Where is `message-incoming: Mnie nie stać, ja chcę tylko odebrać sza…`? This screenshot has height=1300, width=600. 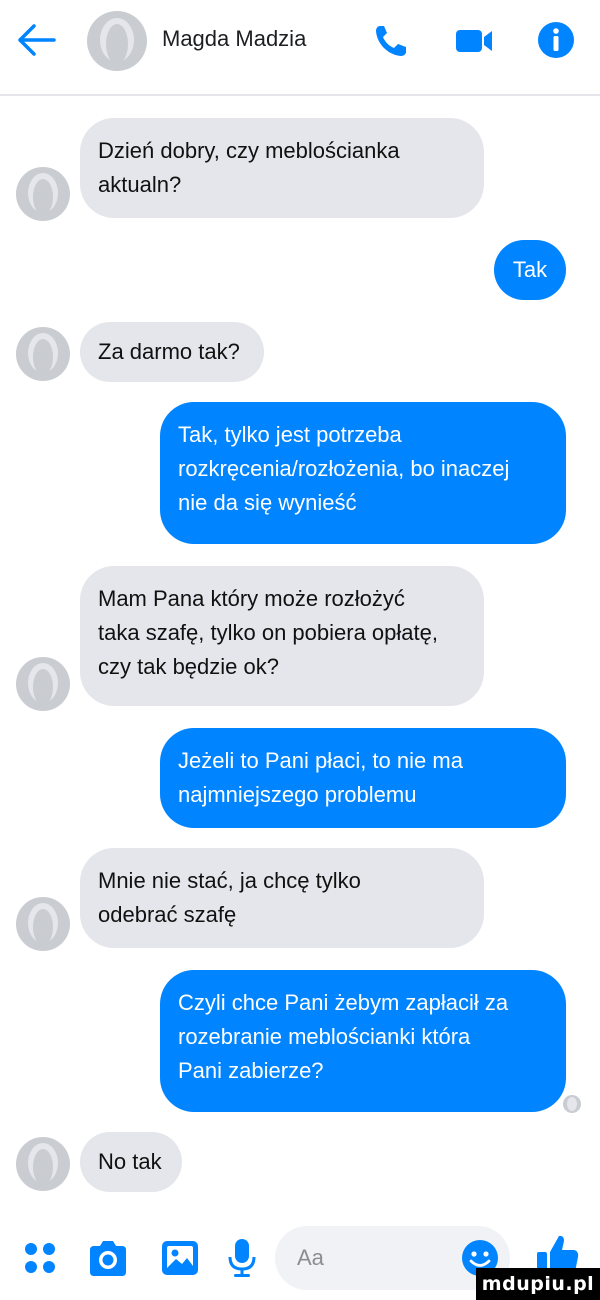 message-incoming: Mnie nie stać, ja chcę tylko odebrać sza… is located at coordinates (282, 898).